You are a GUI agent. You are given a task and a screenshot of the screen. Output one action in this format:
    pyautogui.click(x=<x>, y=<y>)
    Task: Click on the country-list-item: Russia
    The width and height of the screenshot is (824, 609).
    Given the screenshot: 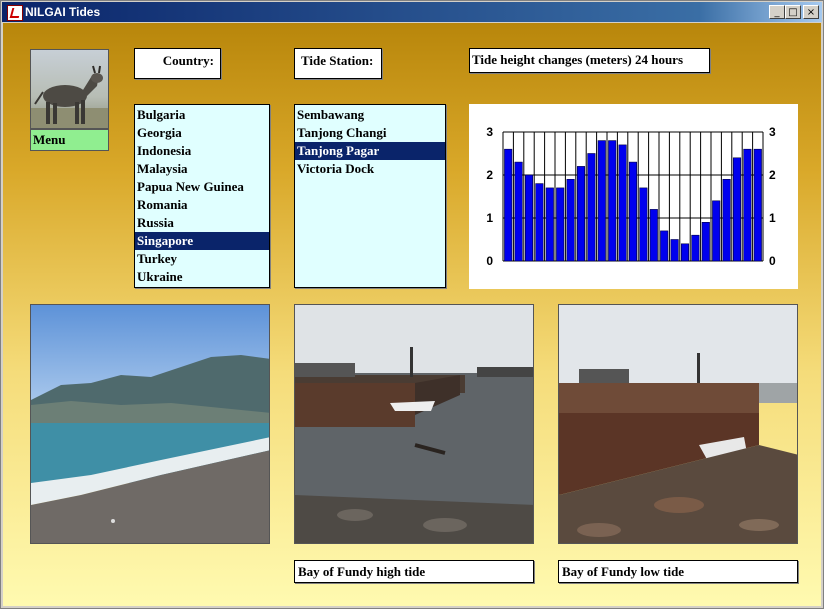 What is the action you would take?
    pyautogui.click(x=202, y=223)
    